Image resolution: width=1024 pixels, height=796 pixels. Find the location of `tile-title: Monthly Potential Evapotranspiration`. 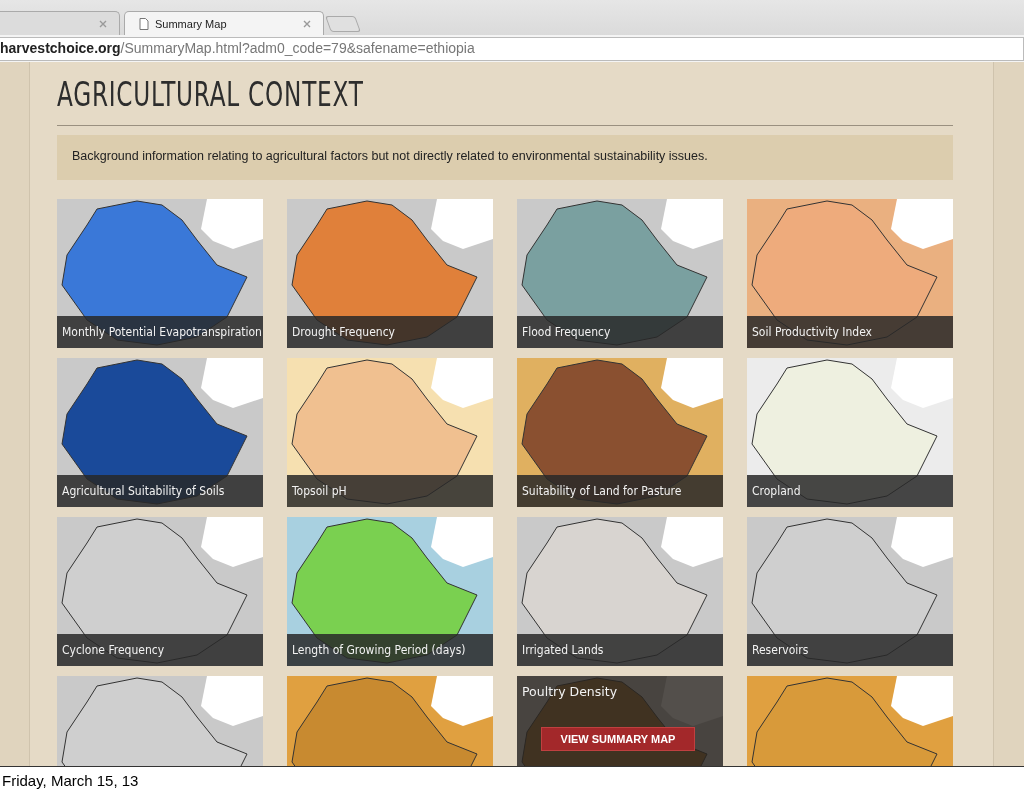

tile-title: Monthly Potential Evapotranspiration is located at coordinates (160, 332).